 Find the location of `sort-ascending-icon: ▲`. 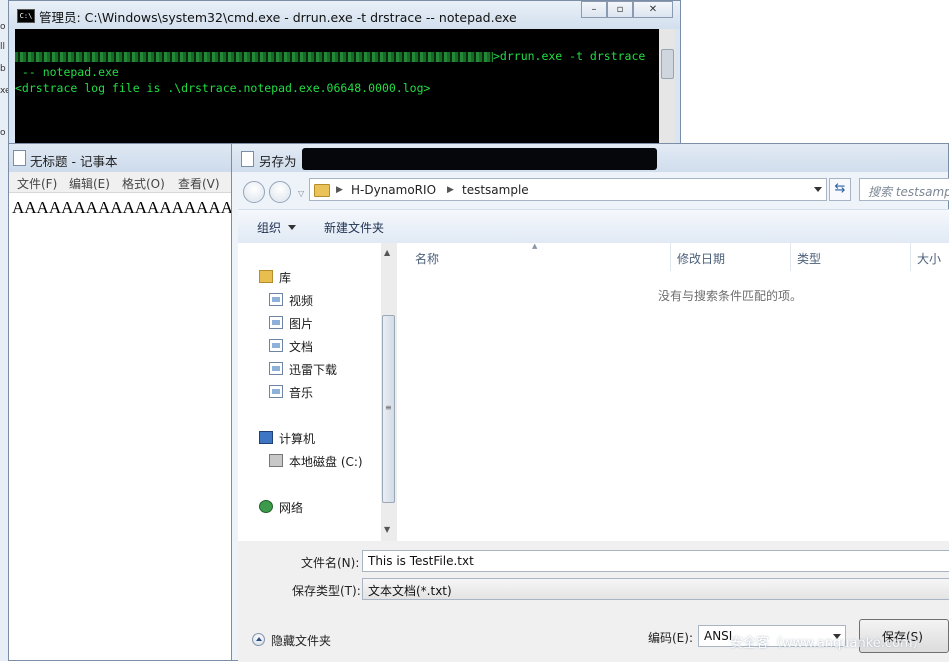

sort-ascending-icon: ▲ is located at coordinates (535, 246).